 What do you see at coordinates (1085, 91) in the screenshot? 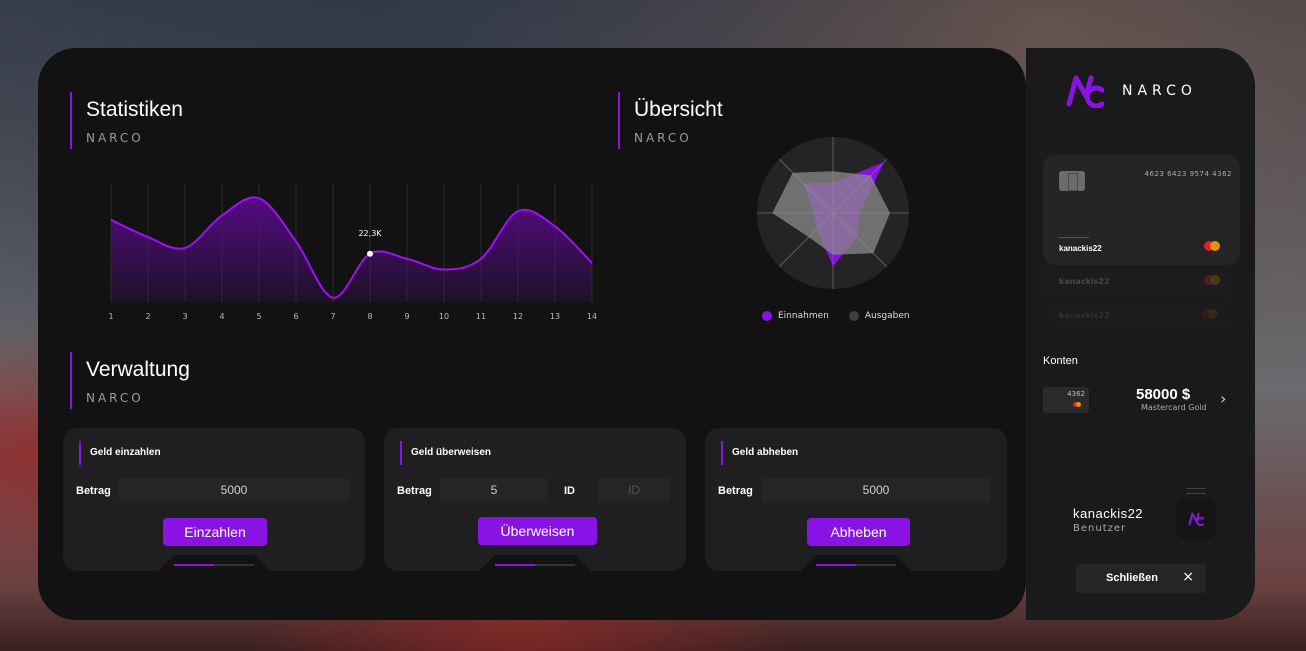
I see `narco-logo-icon` at bounding box center [1085, 91].